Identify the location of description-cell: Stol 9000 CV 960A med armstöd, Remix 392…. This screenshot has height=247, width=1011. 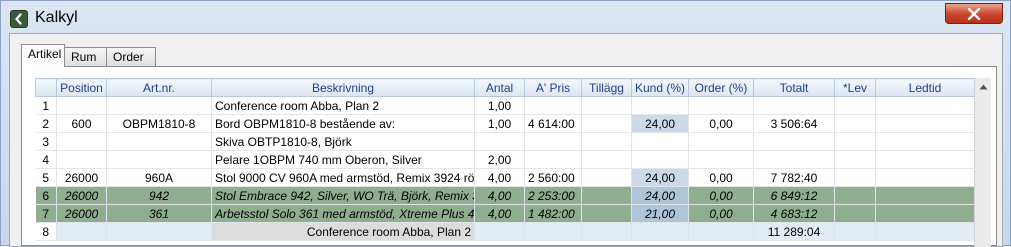
(343, 177).